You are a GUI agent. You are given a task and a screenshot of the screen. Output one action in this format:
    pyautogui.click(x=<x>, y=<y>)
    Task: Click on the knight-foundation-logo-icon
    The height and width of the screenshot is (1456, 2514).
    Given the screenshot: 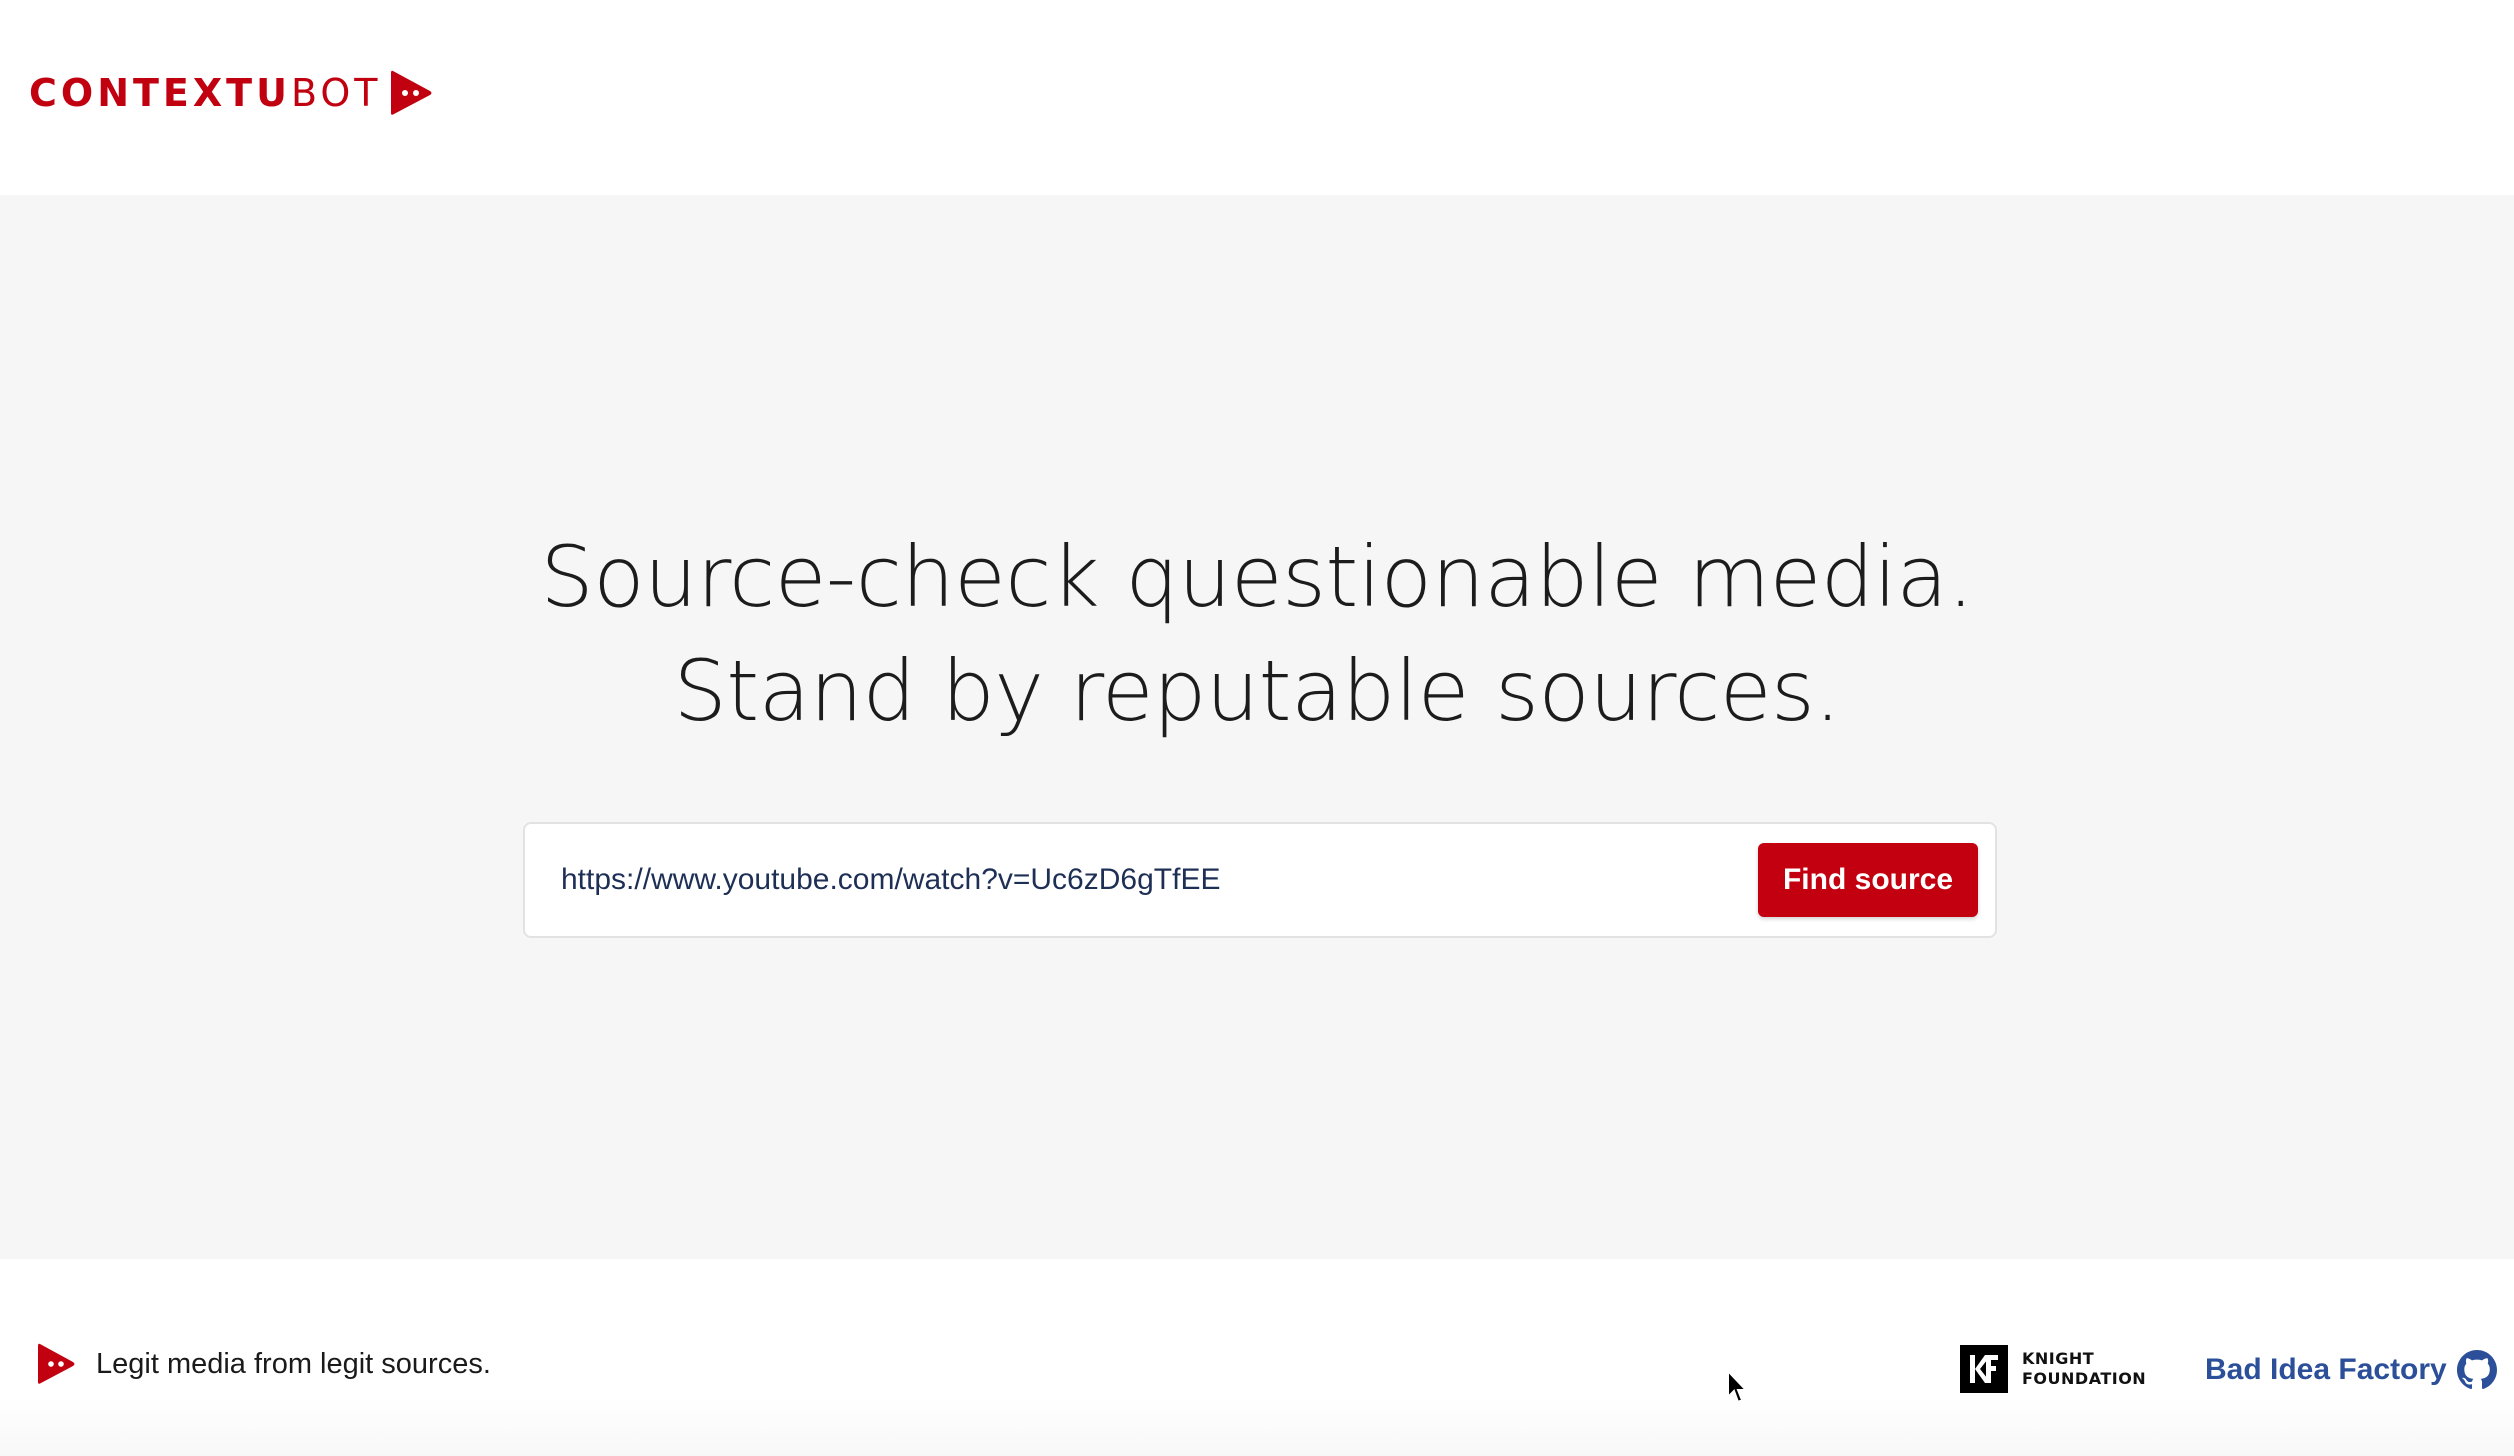 What is the action you would take?
    pyautogui.click(x=1984, y=1369)
    